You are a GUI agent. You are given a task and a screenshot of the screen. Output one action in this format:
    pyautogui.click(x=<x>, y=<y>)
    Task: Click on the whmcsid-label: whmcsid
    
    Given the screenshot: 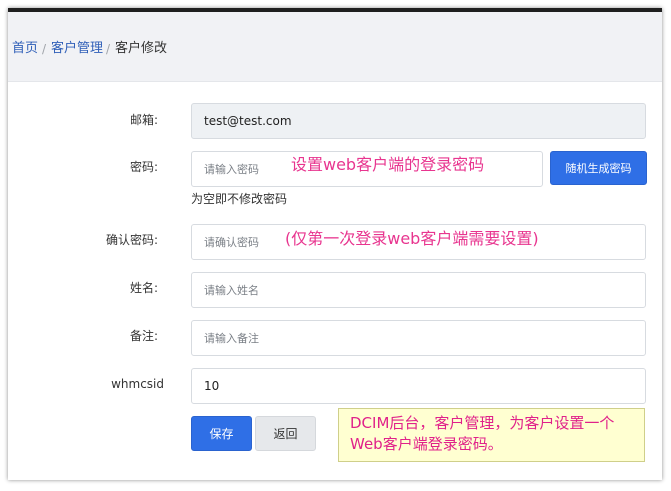 What is the action you would take?
    pyautogui.click(x=137, y=384)
    